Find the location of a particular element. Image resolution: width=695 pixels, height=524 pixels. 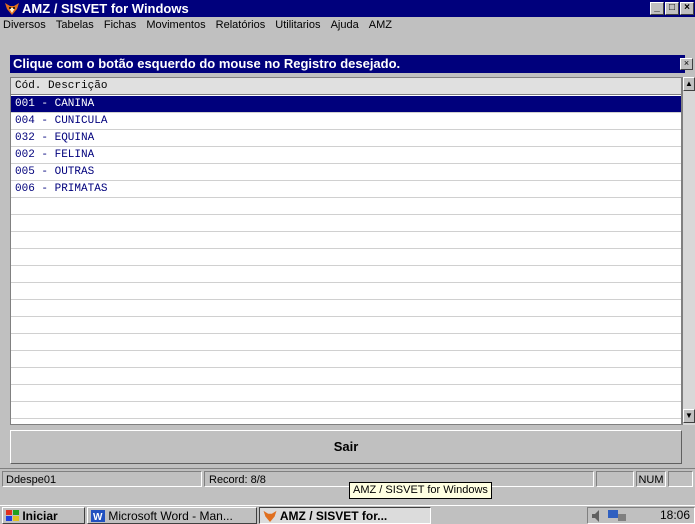

menu-diversos: Diversos is located at coordinates (24, 25).